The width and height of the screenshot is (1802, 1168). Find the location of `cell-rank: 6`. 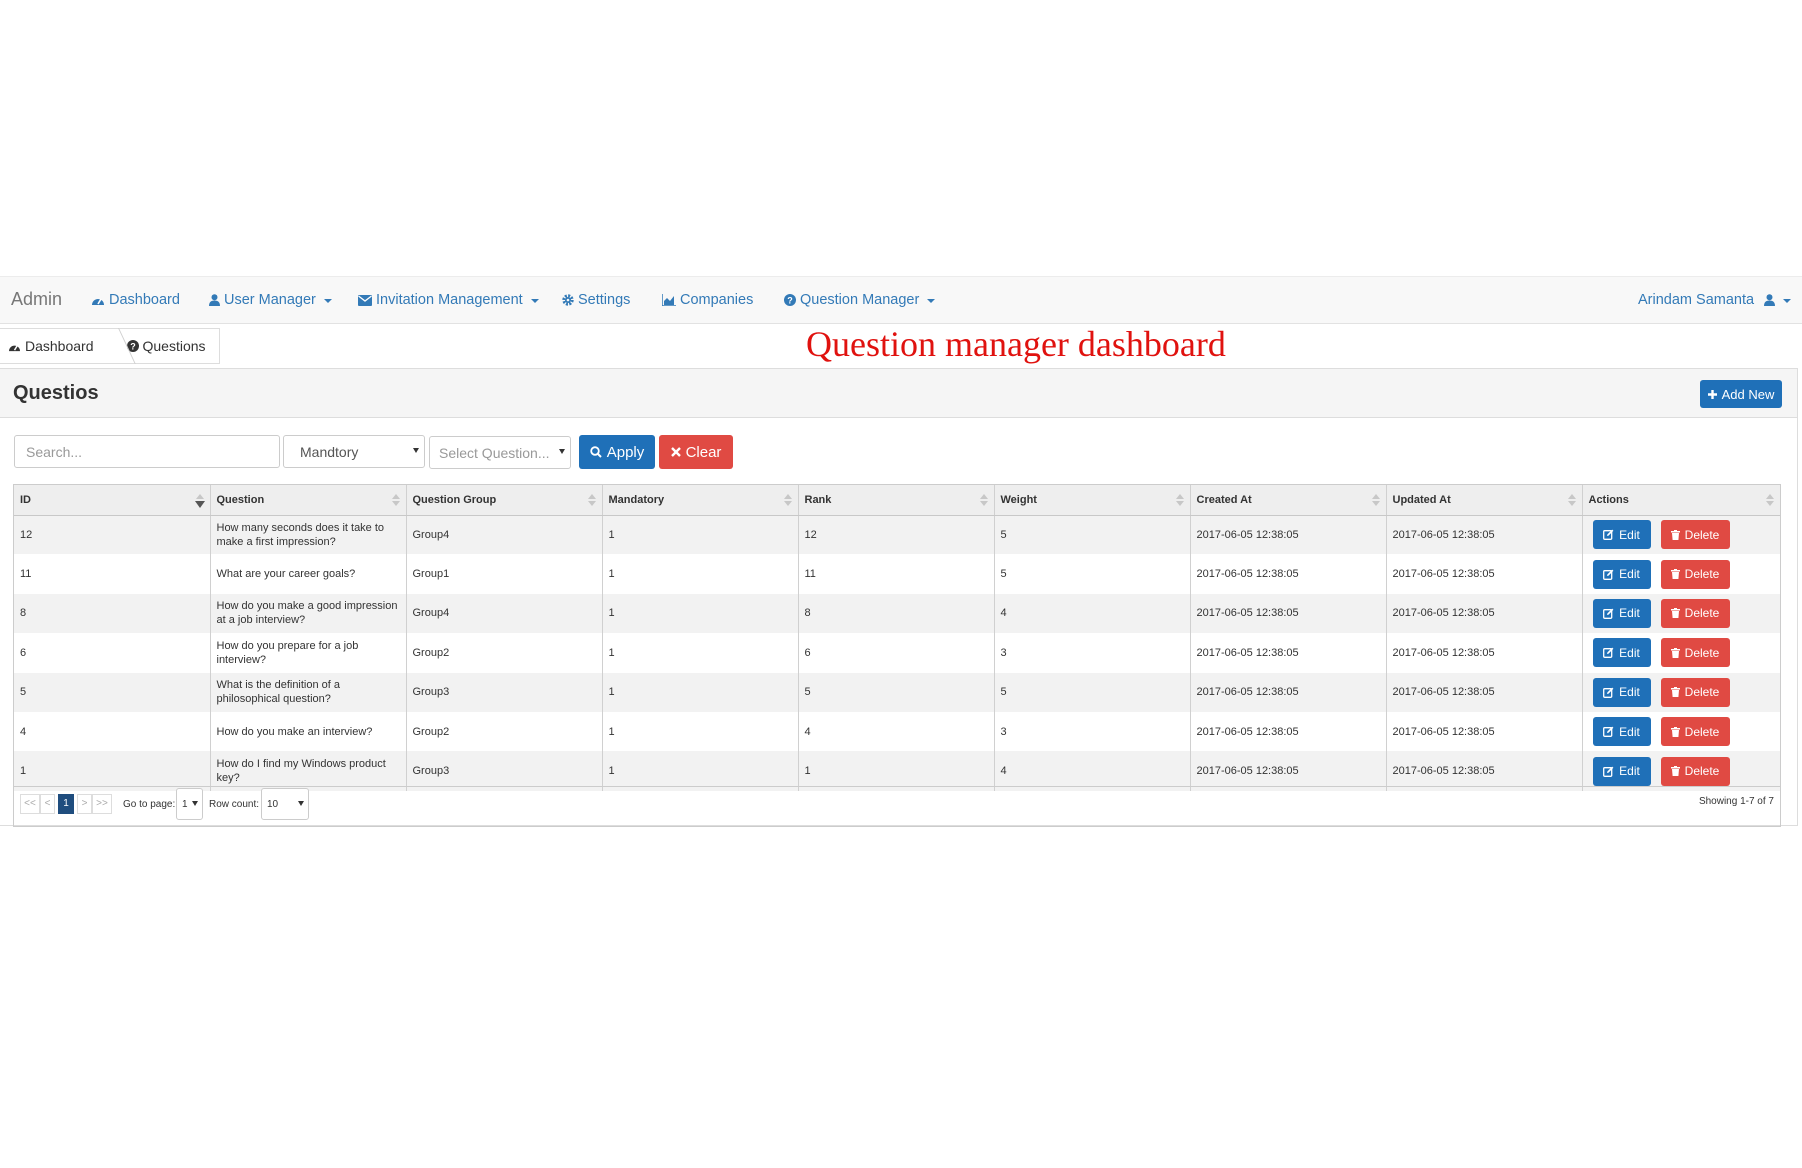

cell-rank: 6 is located at coordinates (896, 653).